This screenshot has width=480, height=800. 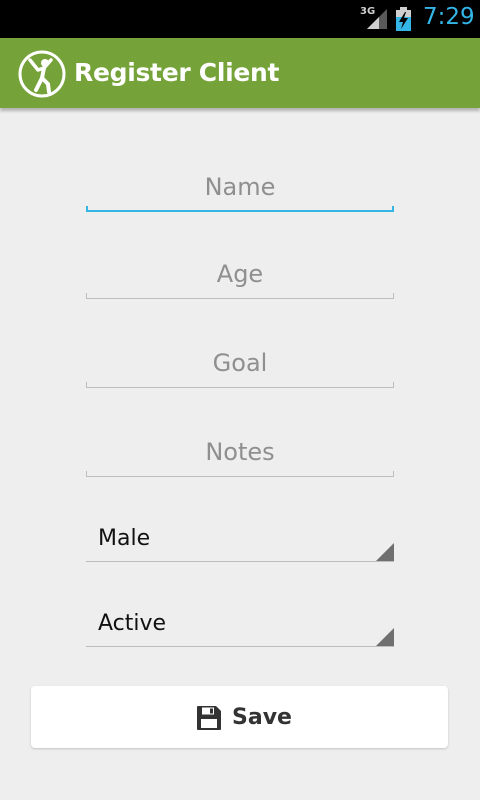 I want to click on name-input, so click(x=240, y=187).